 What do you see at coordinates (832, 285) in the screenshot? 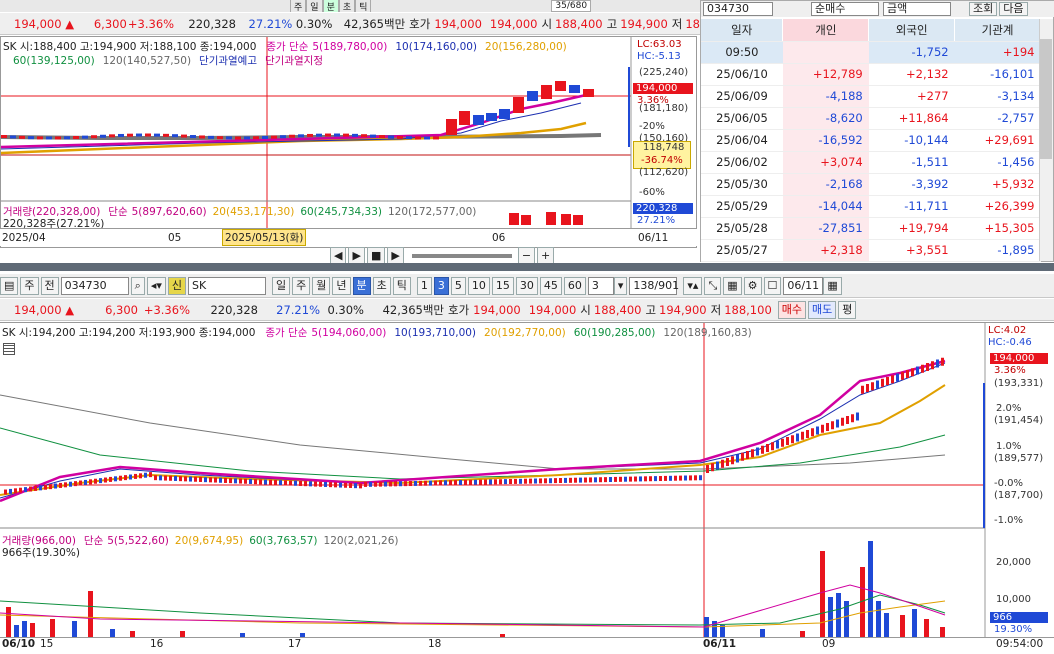
I see `calendar-icon: ▦` at bounding box center [832, 285].